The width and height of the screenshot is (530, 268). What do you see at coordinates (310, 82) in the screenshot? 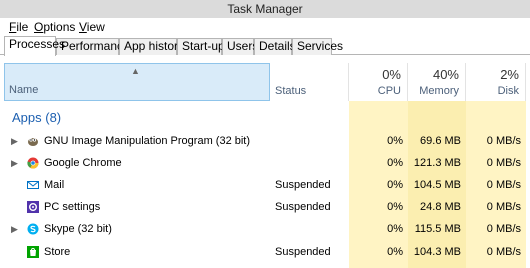
I see `column-header-status: Status` at bounding box center [310, 82].